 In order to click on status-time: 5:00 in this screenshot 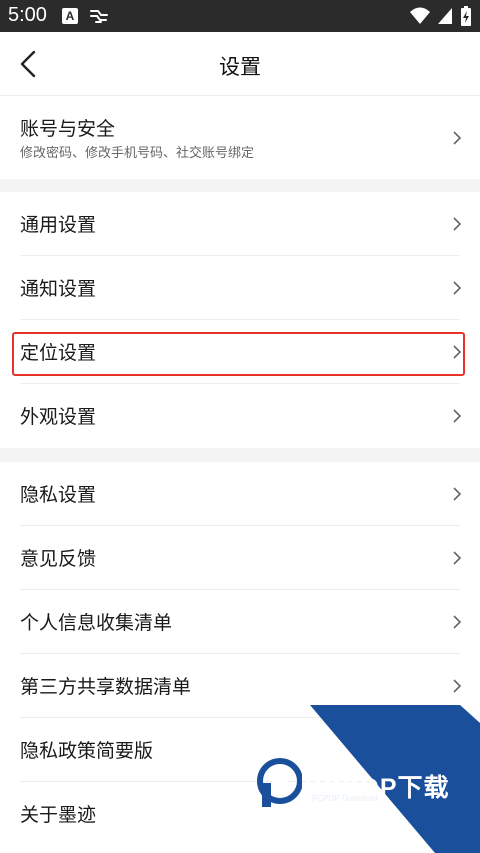, I will do `click(27, 15)`.